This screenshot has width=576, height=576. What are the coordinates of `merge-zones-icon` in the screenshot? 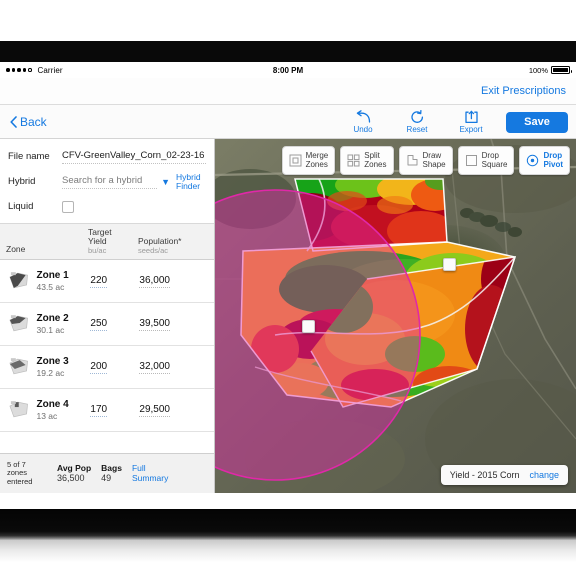 It's located at (295, 160).